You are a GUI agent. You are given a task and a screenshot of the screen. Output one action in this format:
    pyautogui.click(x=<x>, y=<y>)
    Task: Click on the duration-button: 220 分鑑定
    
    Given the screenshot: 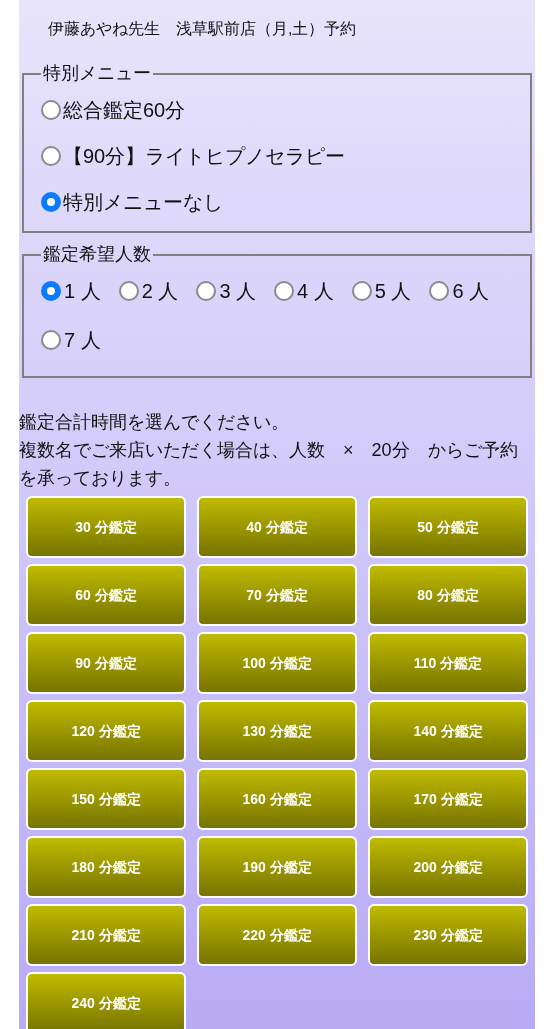 What is the action you would take?
    pyautogui.click(x=277, y=935)
    